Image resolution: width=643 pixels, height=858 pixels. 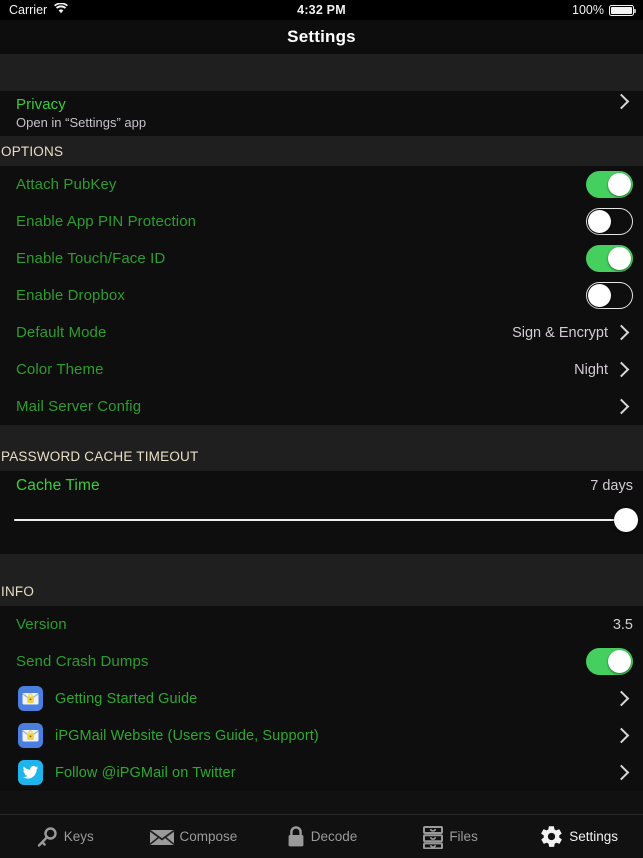 I want to click on row-enable-dropbox: Enable Dropbox, so click(x=321, y=295).